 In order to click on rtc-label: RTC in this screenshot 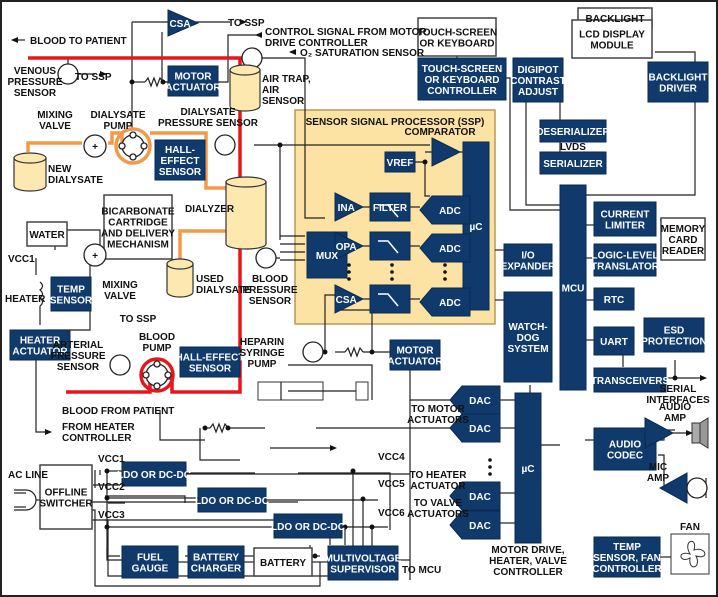, I will do `click(614, 300)`.